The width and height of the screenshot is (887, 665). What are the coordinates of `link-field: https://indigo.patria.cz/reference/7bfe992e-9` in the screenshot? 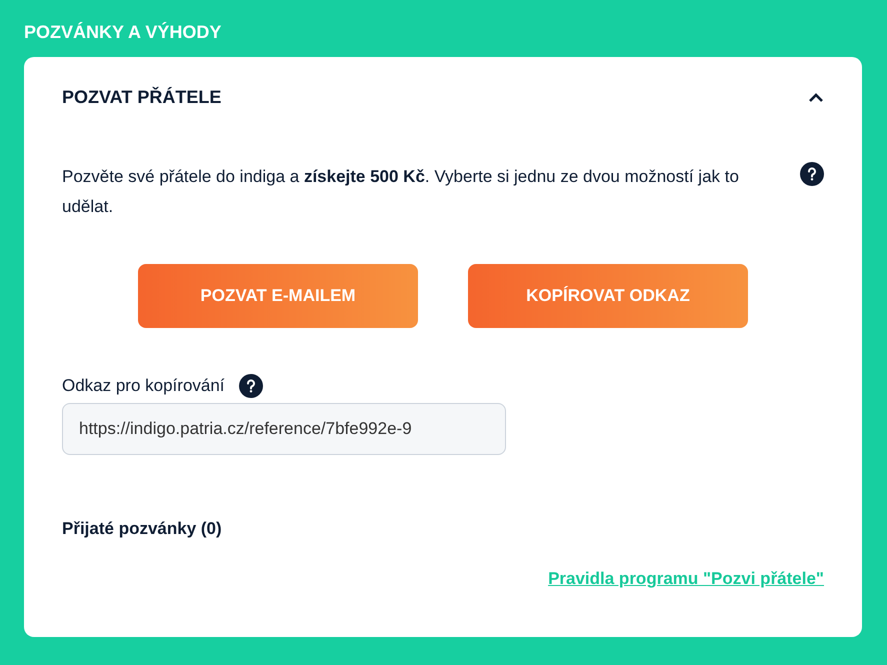 It's located at (284, 429).